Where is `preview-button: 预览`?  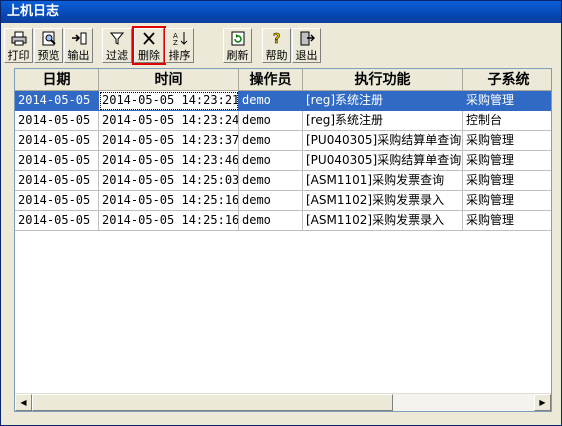 preview-button: 预览 is located at coordinates (48, 45).